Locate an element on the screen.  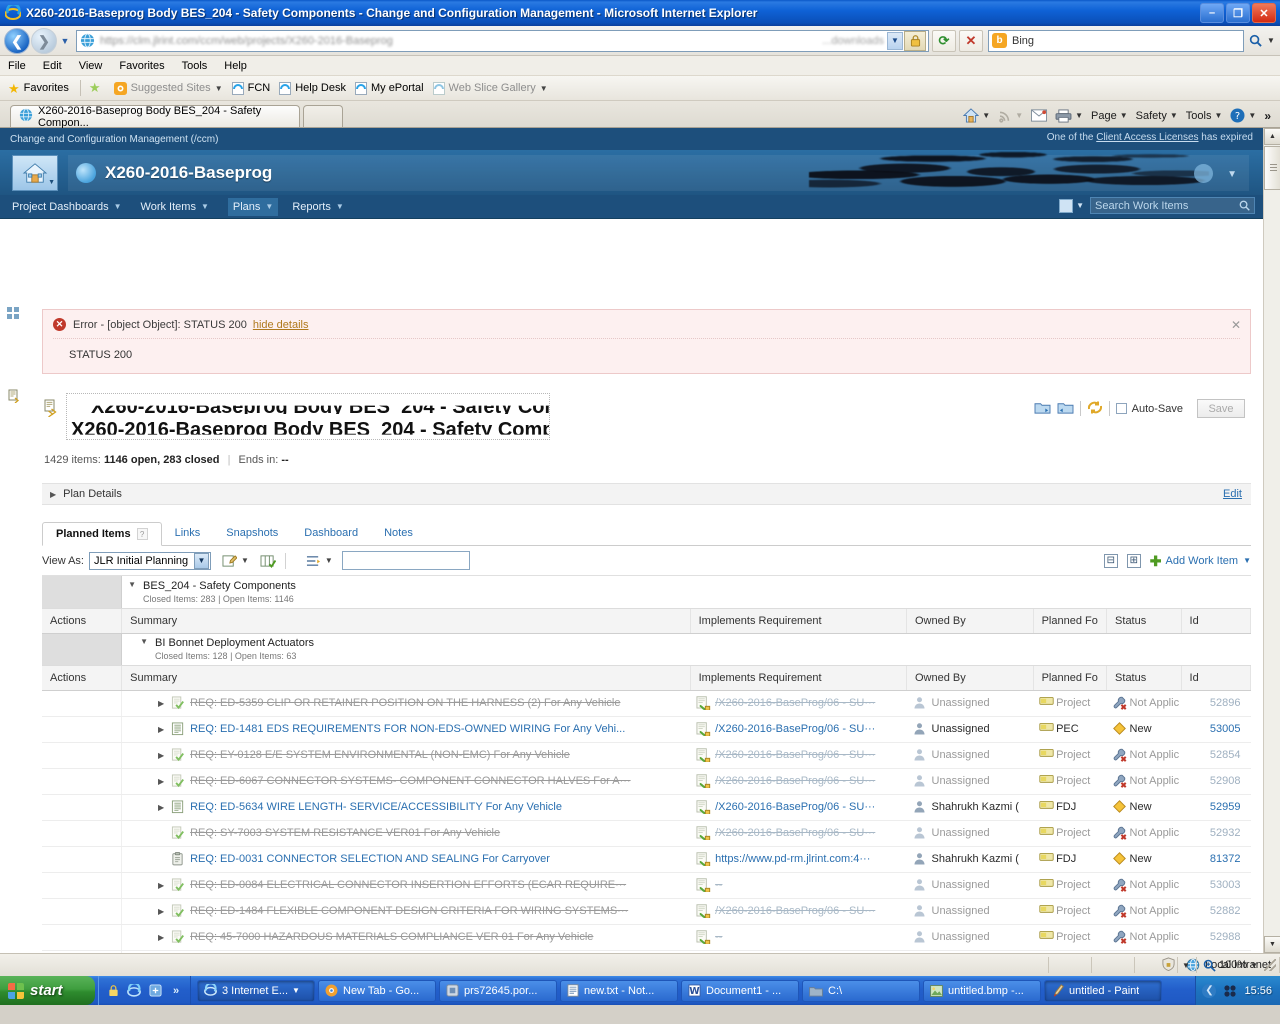
stop-button: ✕ is located at coordinates (971, 40).